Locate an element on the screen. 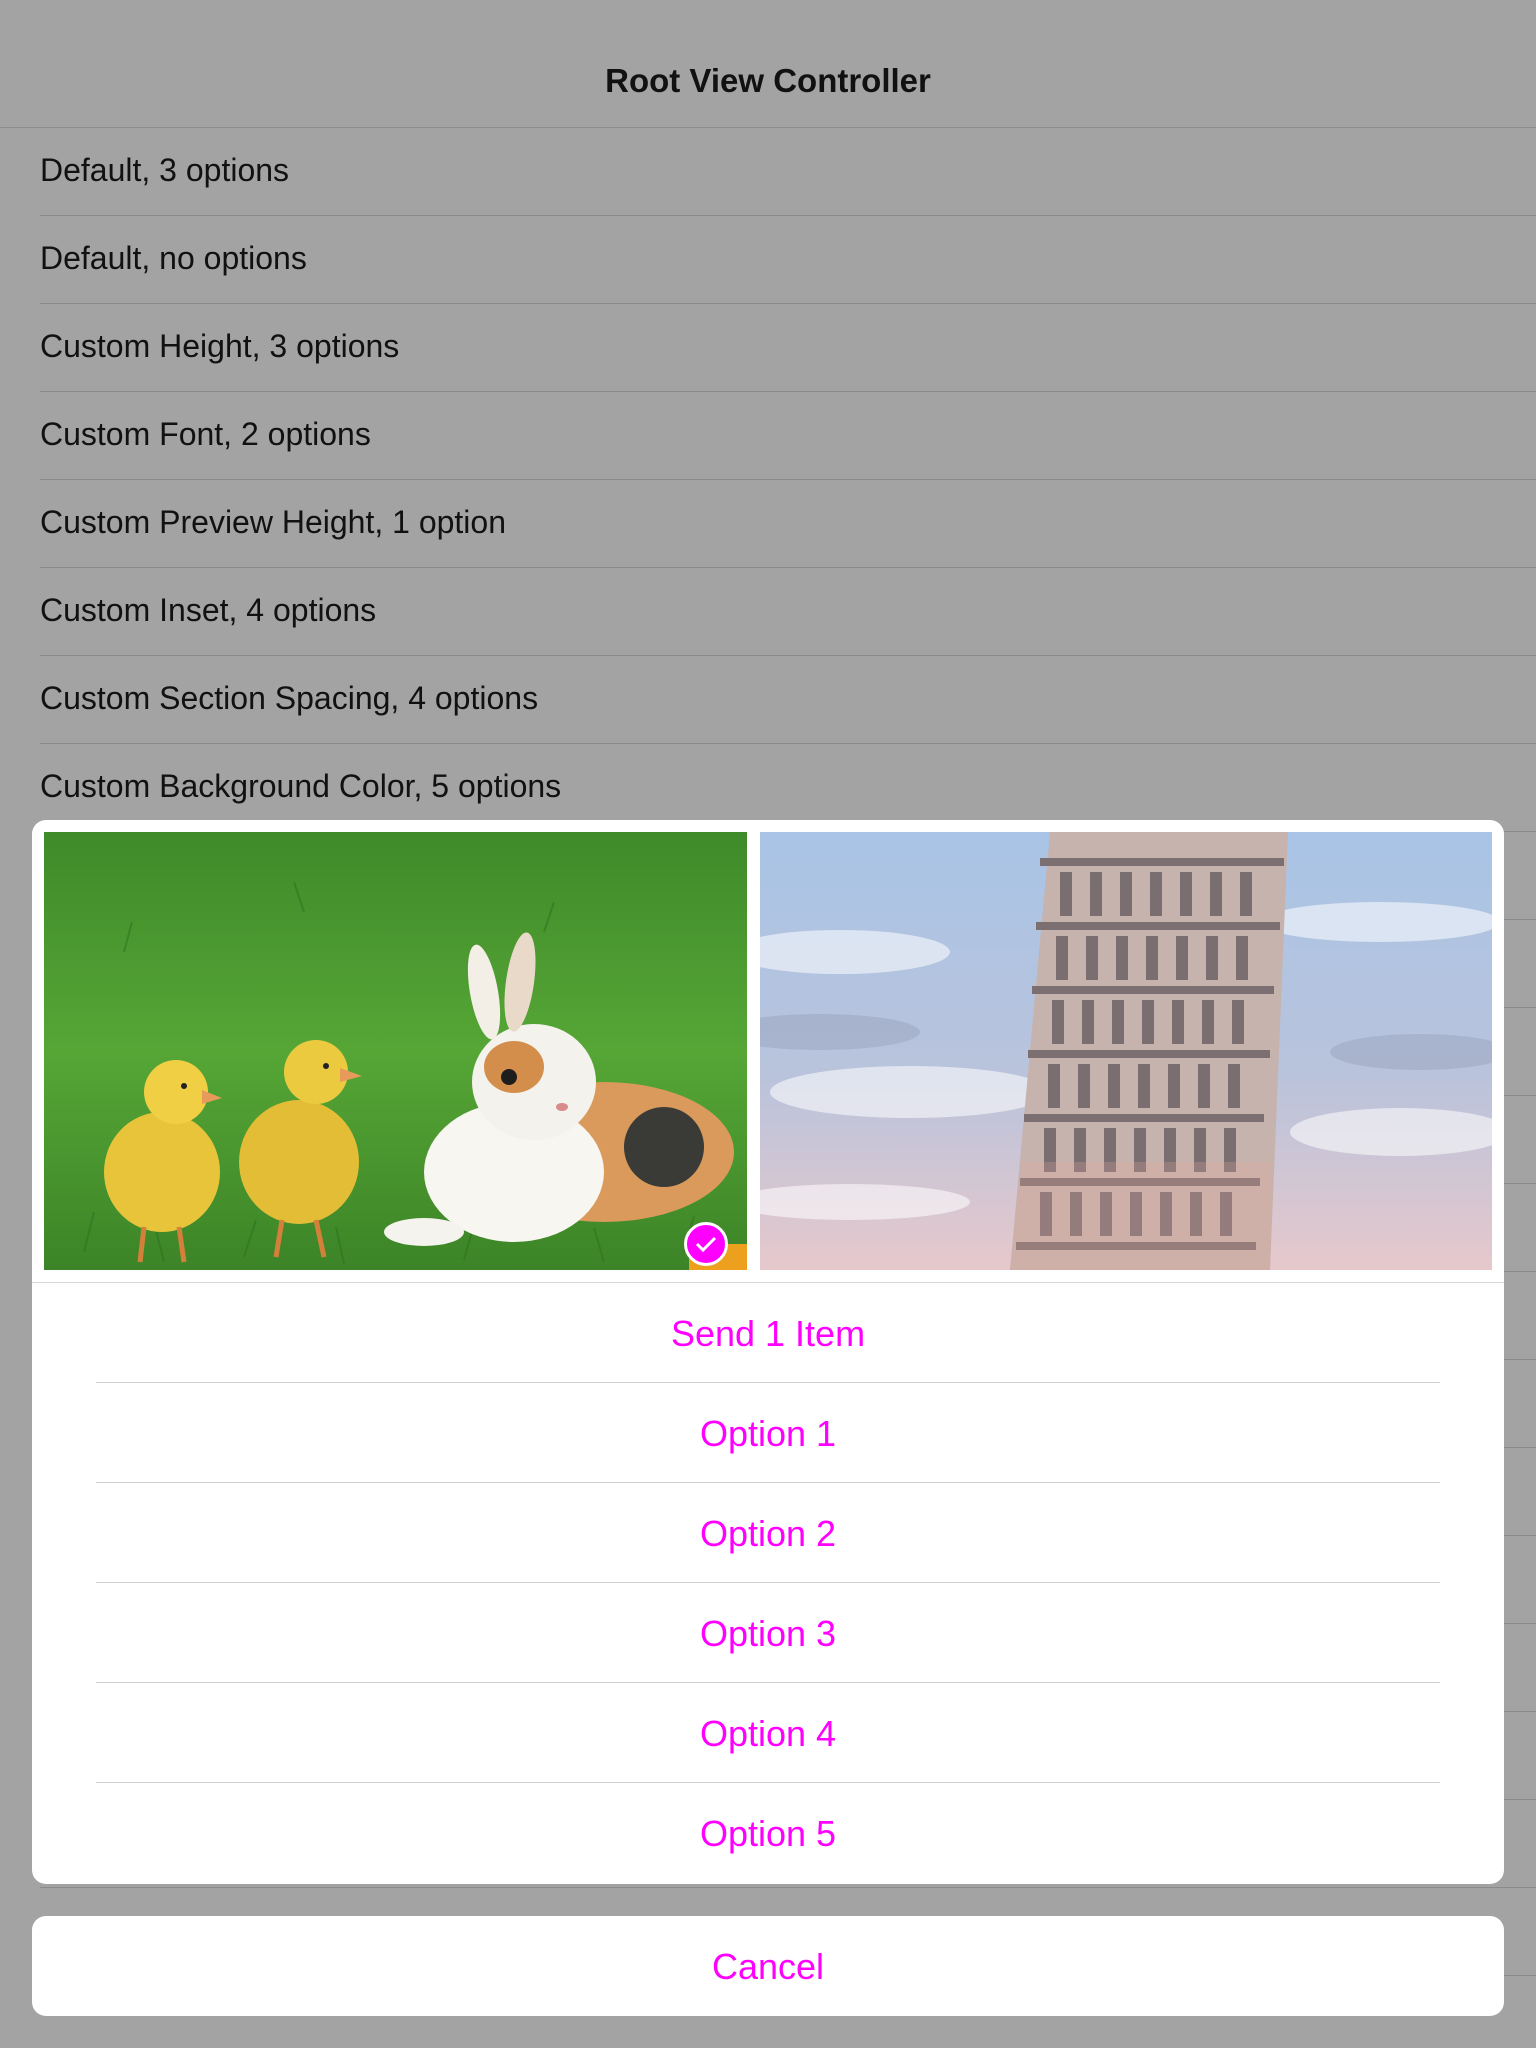  button-label: Send 1 Item is located at coordinates (768, 1333).